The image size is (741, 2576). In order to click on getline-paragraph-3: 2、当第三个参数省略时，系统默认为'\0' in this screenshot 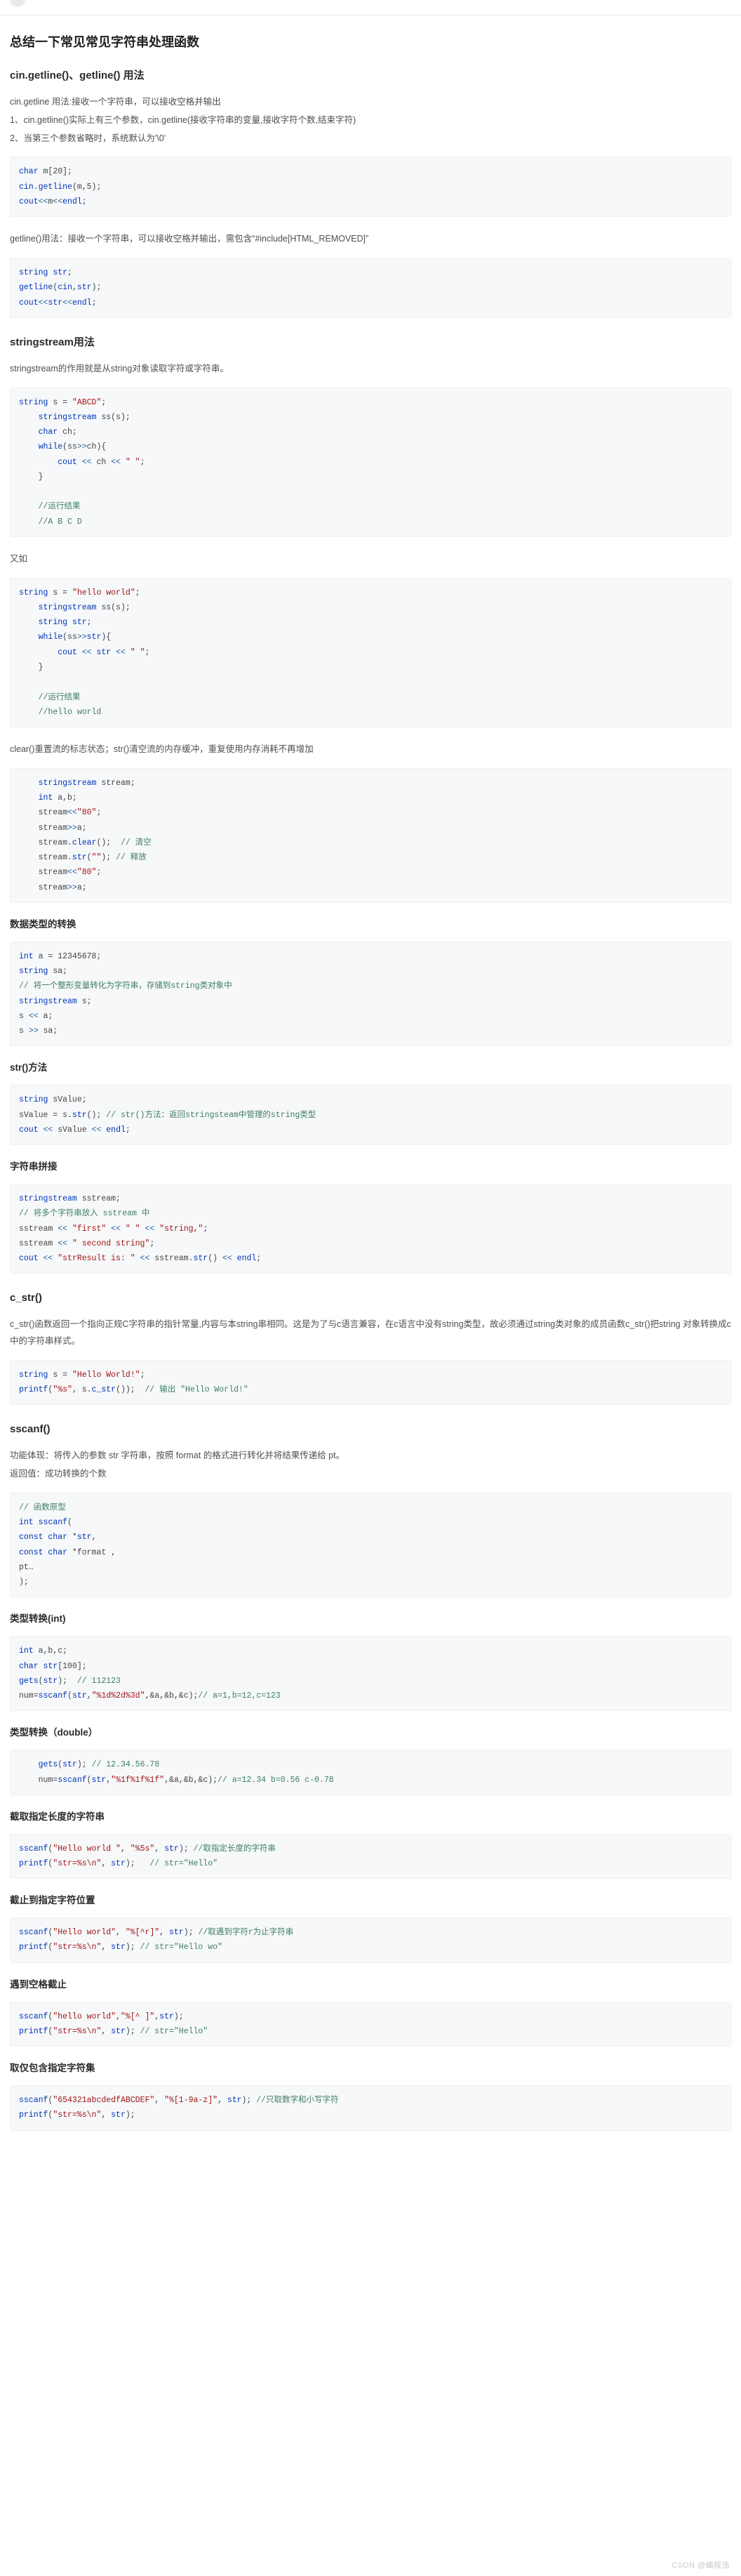, I will do `click(88, 138)`.